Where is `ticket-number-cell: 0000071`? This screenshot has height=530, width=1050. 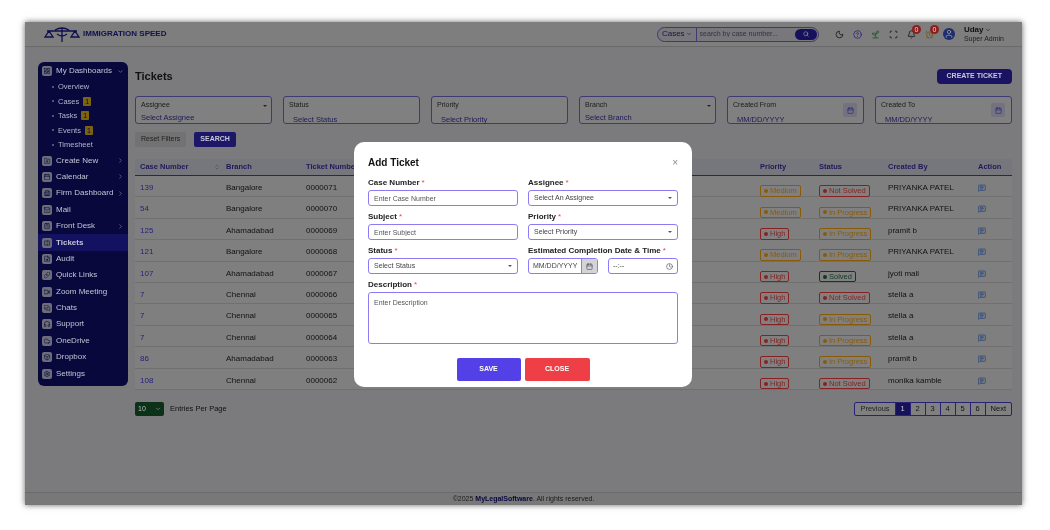
ticket-number-cell: 0000071 is located at coordinates (322, 188).